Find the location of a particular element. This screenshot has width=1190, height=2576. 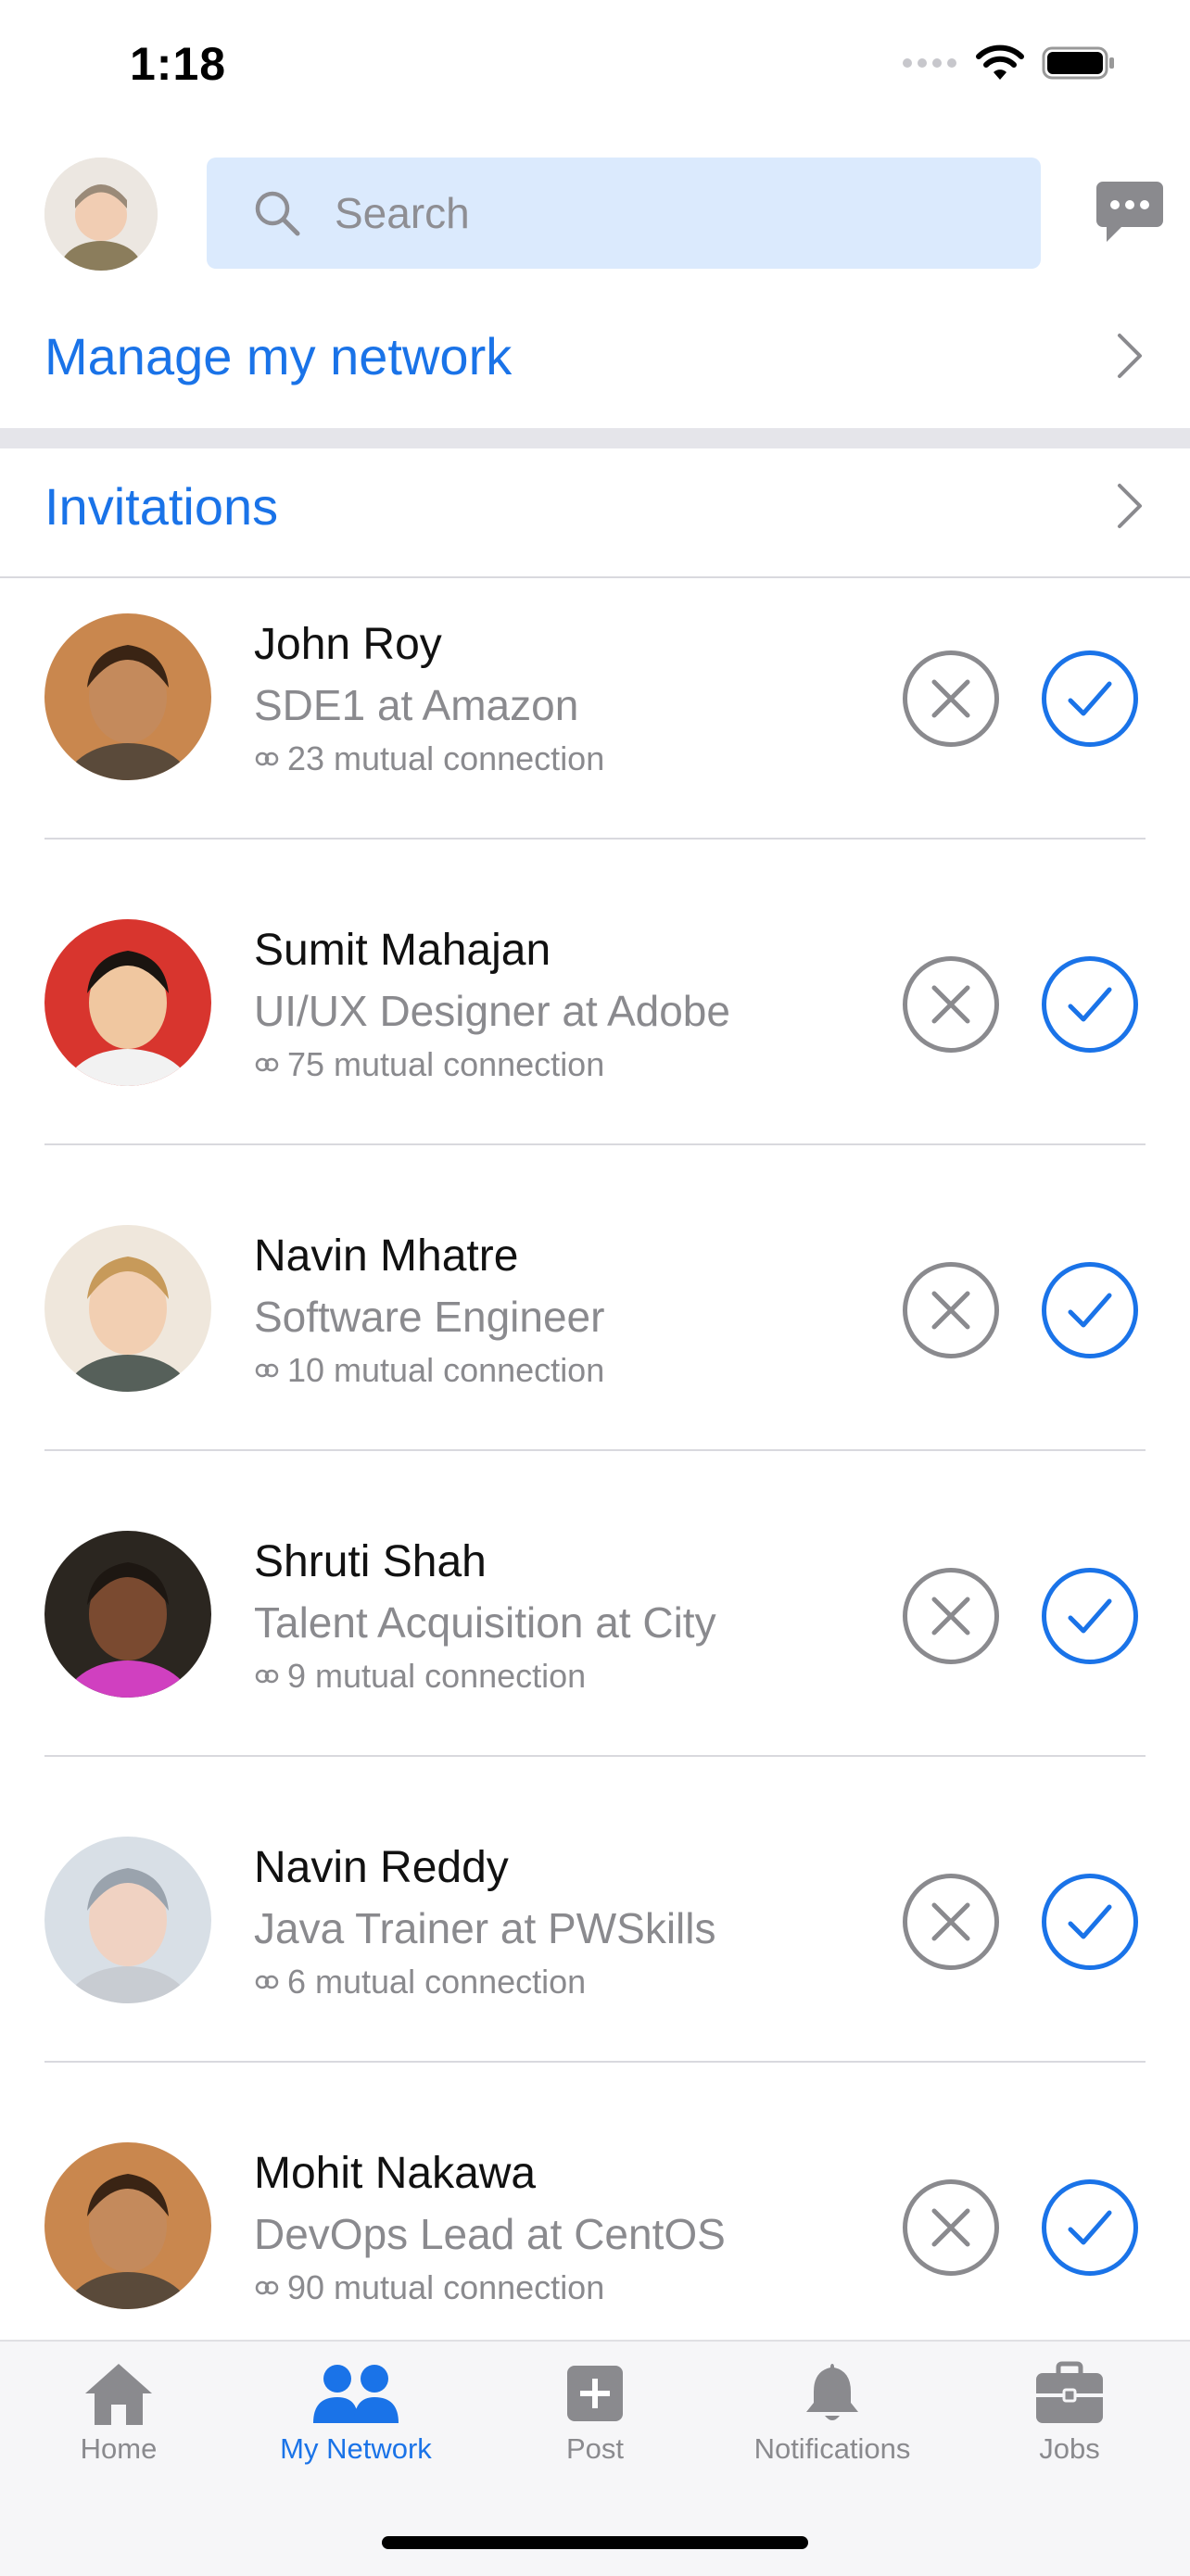

mutual-count: 9 mutual connection is located at coordinates (437, 1676).